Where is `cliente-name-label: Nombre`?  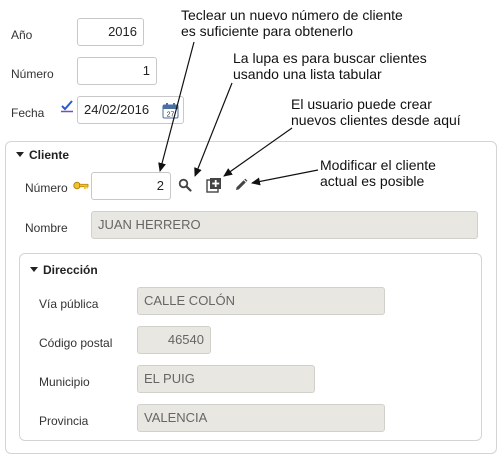 cliente-name-label: Nombre is located at coordinates (46, 228).